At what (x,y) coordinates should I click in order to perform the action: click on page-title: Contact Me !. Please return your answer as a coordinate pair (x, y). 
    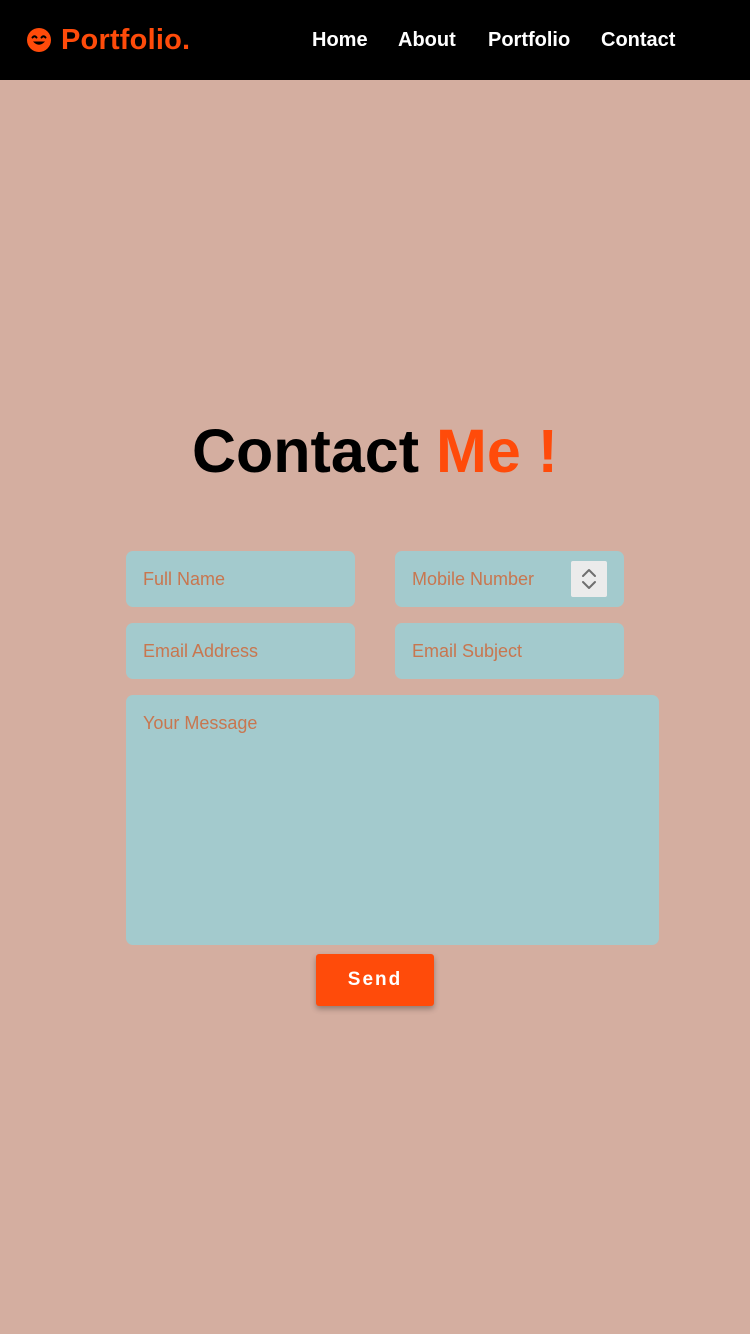
    Looking at the image, I should click on (375, 451).